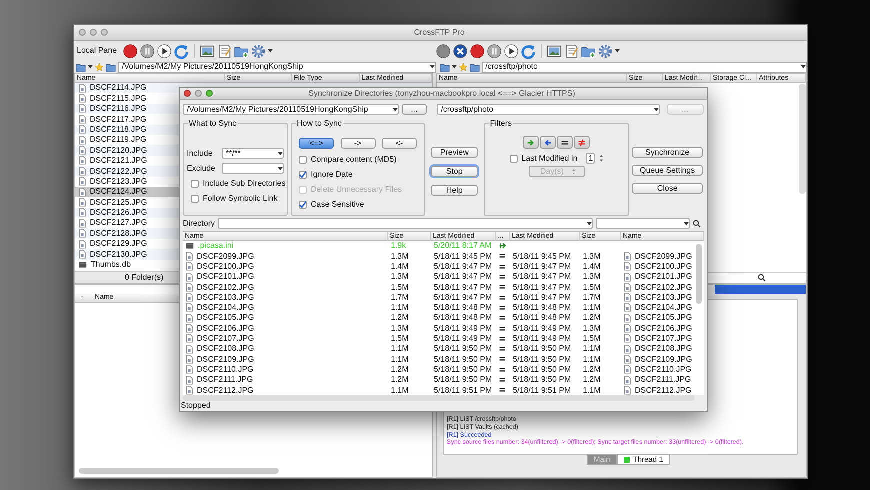 This screenshot has width=870, height=490. What do you see at coordinates (319, 124) in the screenshot?
I see `group-title: How to Sync` at bounding box center [319, 124].